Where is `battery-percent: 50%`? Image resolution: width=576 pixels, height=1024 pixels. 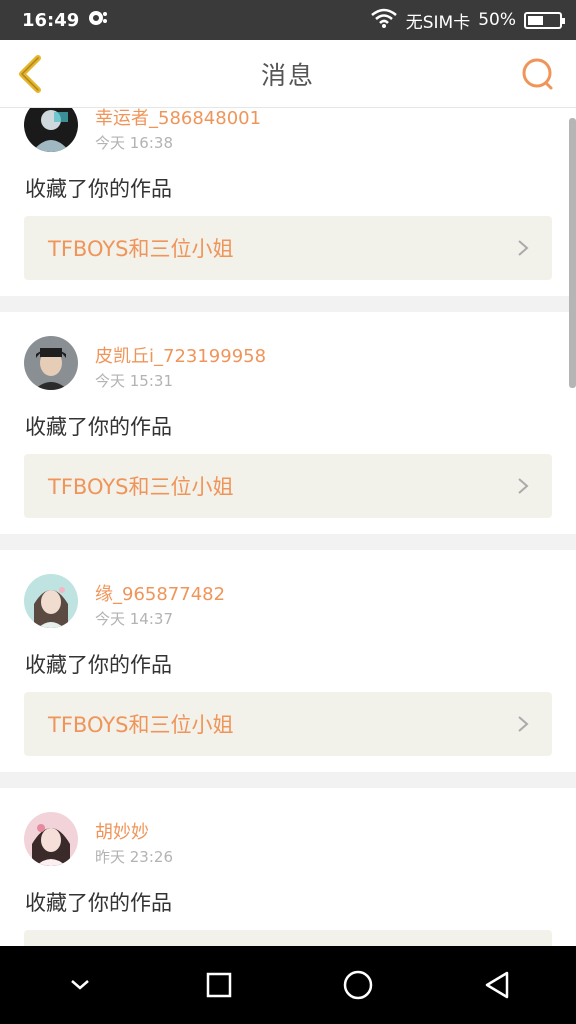
battery-percent: 50% is located at coordinates (497, 20).